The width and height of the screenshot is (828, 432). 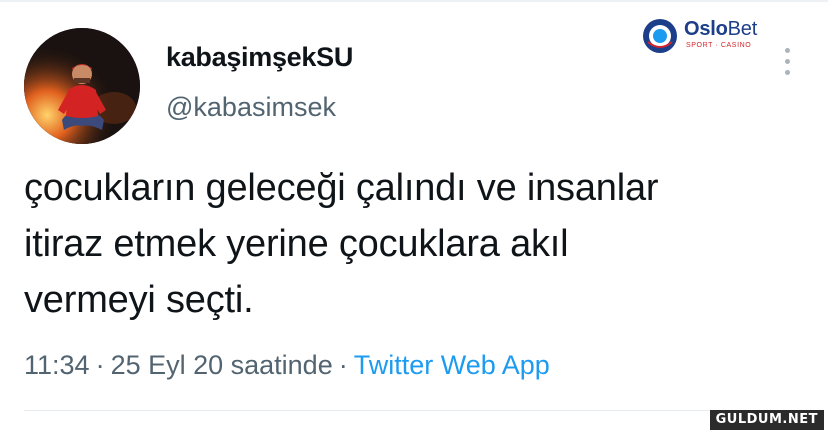 What do you see at coordinates (259, 57) in the screenshot?
I see `display-name: kabaşimşekSU` at bounding box center [259, 57].